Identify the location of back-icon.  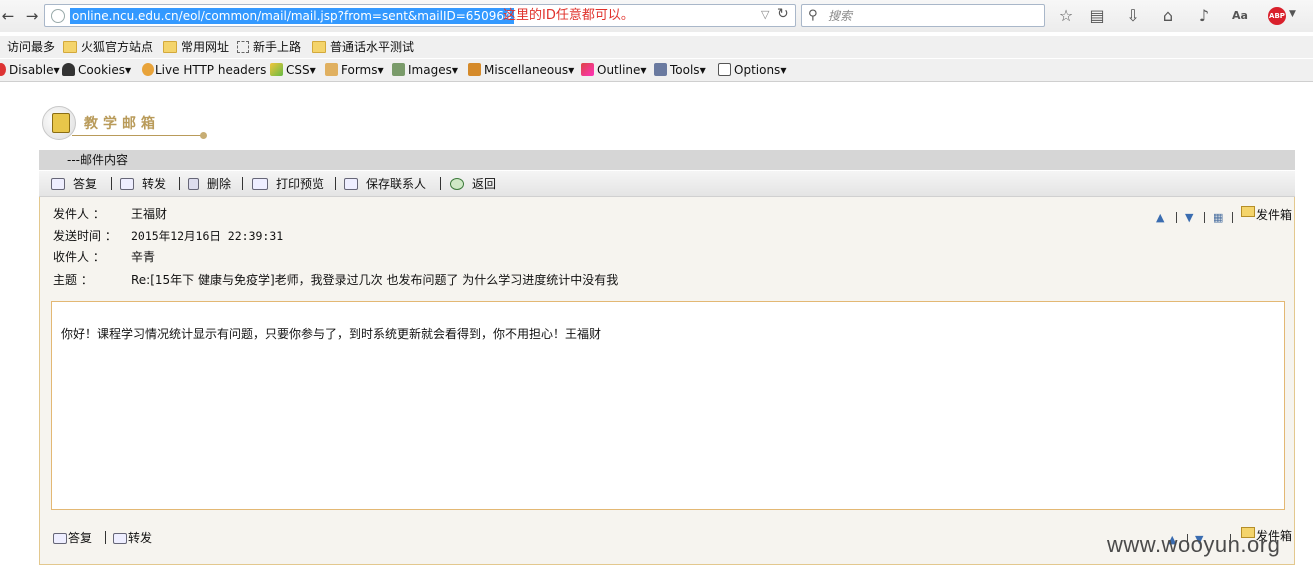
(457, 184).